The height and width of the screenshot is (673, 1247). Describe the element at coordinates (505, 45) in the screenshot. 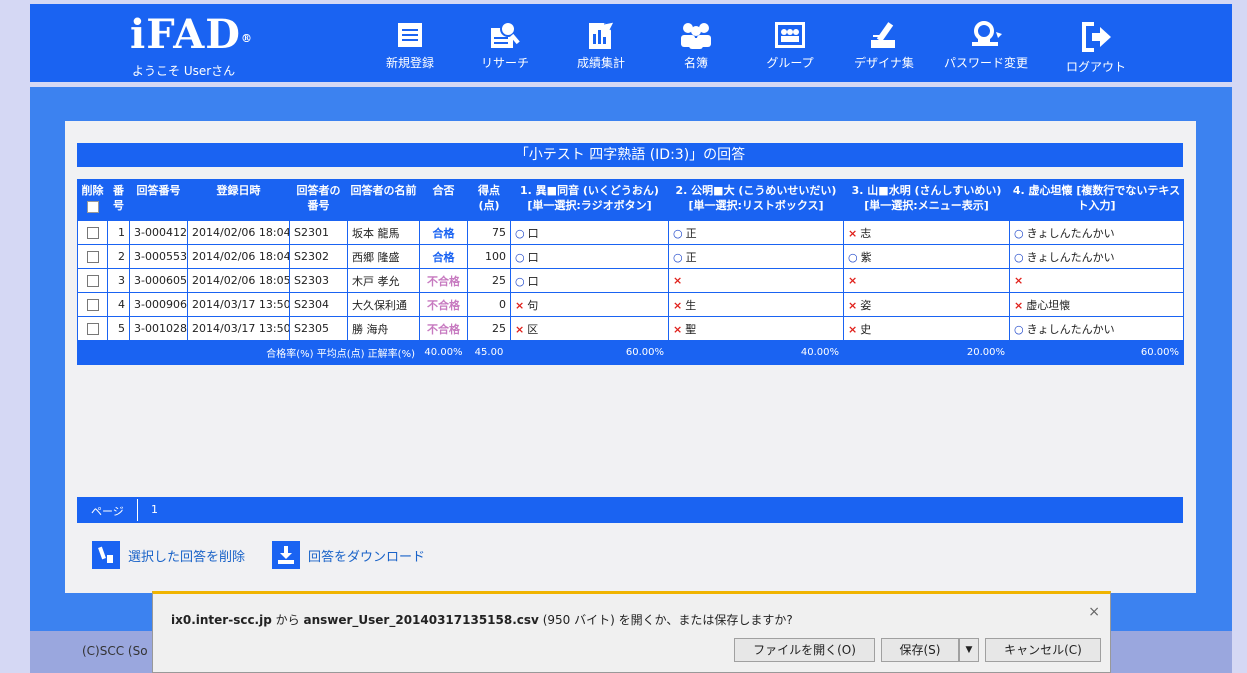

I see `nav-research: リサーチ` at that location.